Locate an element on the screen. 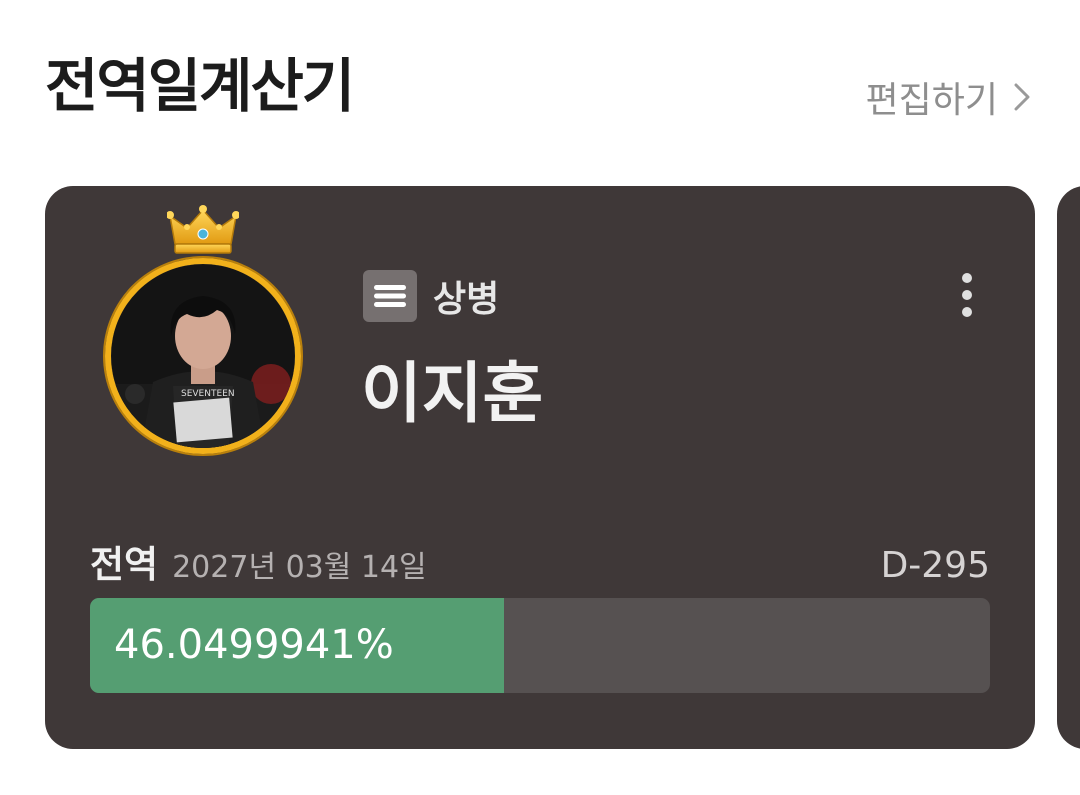 The image size is (1080, 795). more-vertical-icon is located at coordinates (967, 295).